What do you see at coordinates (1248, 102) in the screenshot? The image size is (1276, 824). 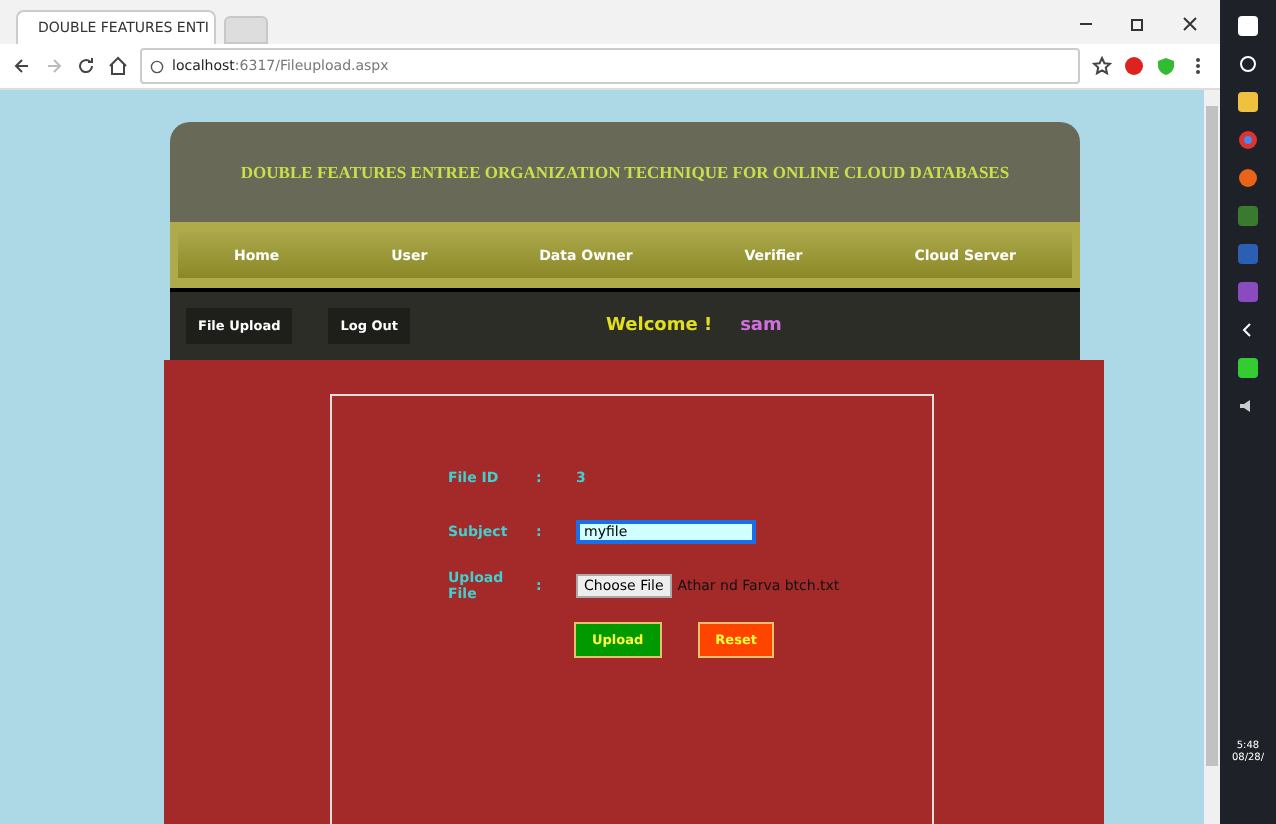 I see `folder-icon` at bounding box center [1248, 102].